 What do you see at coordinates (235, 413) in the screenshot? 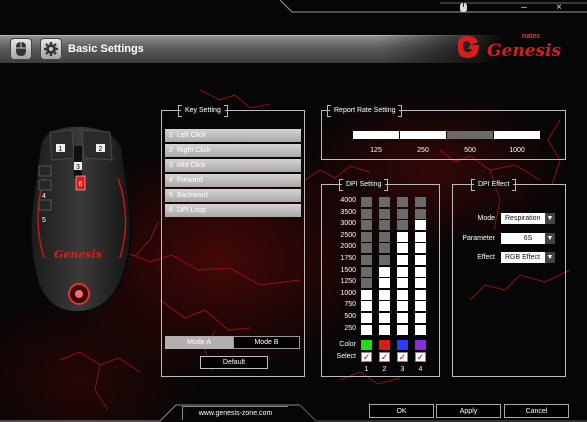
I see `website-link: www.genesis-zone.com` at bounding box center [235, 413].